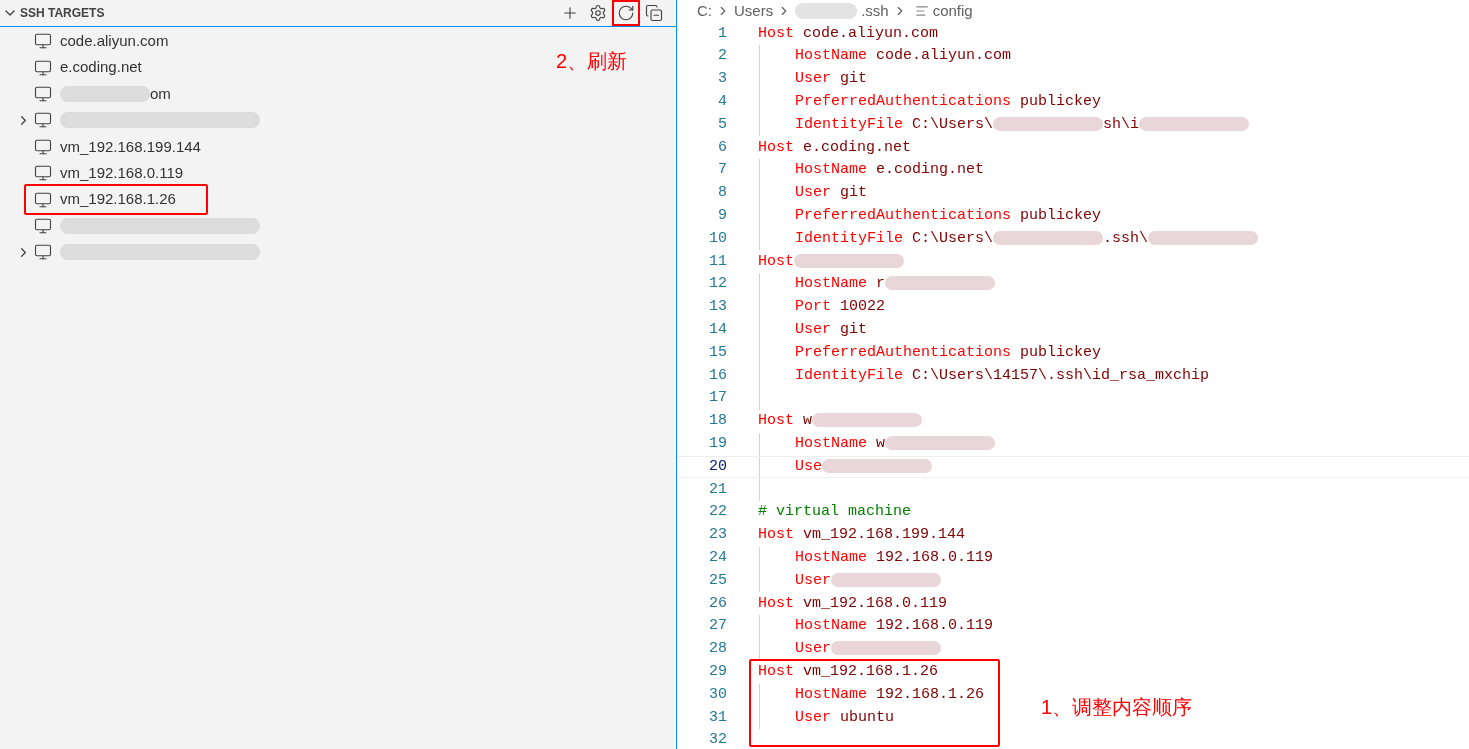 The width and height of the screenshot is (1469, 749). I want to click on line-number: 21, so click(717, 489).